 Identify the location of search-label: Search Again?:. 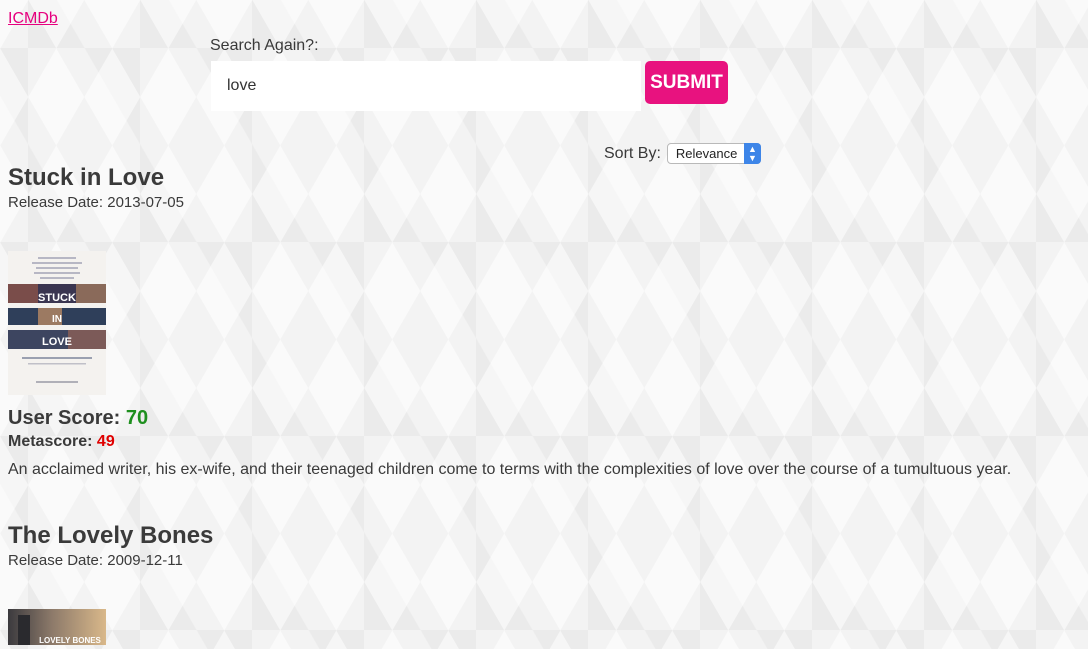
(264, 45).